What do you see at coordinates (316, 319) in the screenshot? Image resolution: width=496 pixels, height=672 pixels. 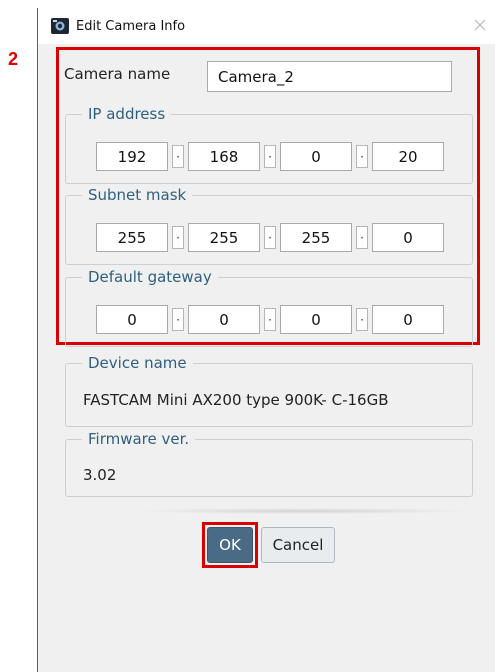 I see `gateway-octet-3: 0` at bounding box center [316, 319].